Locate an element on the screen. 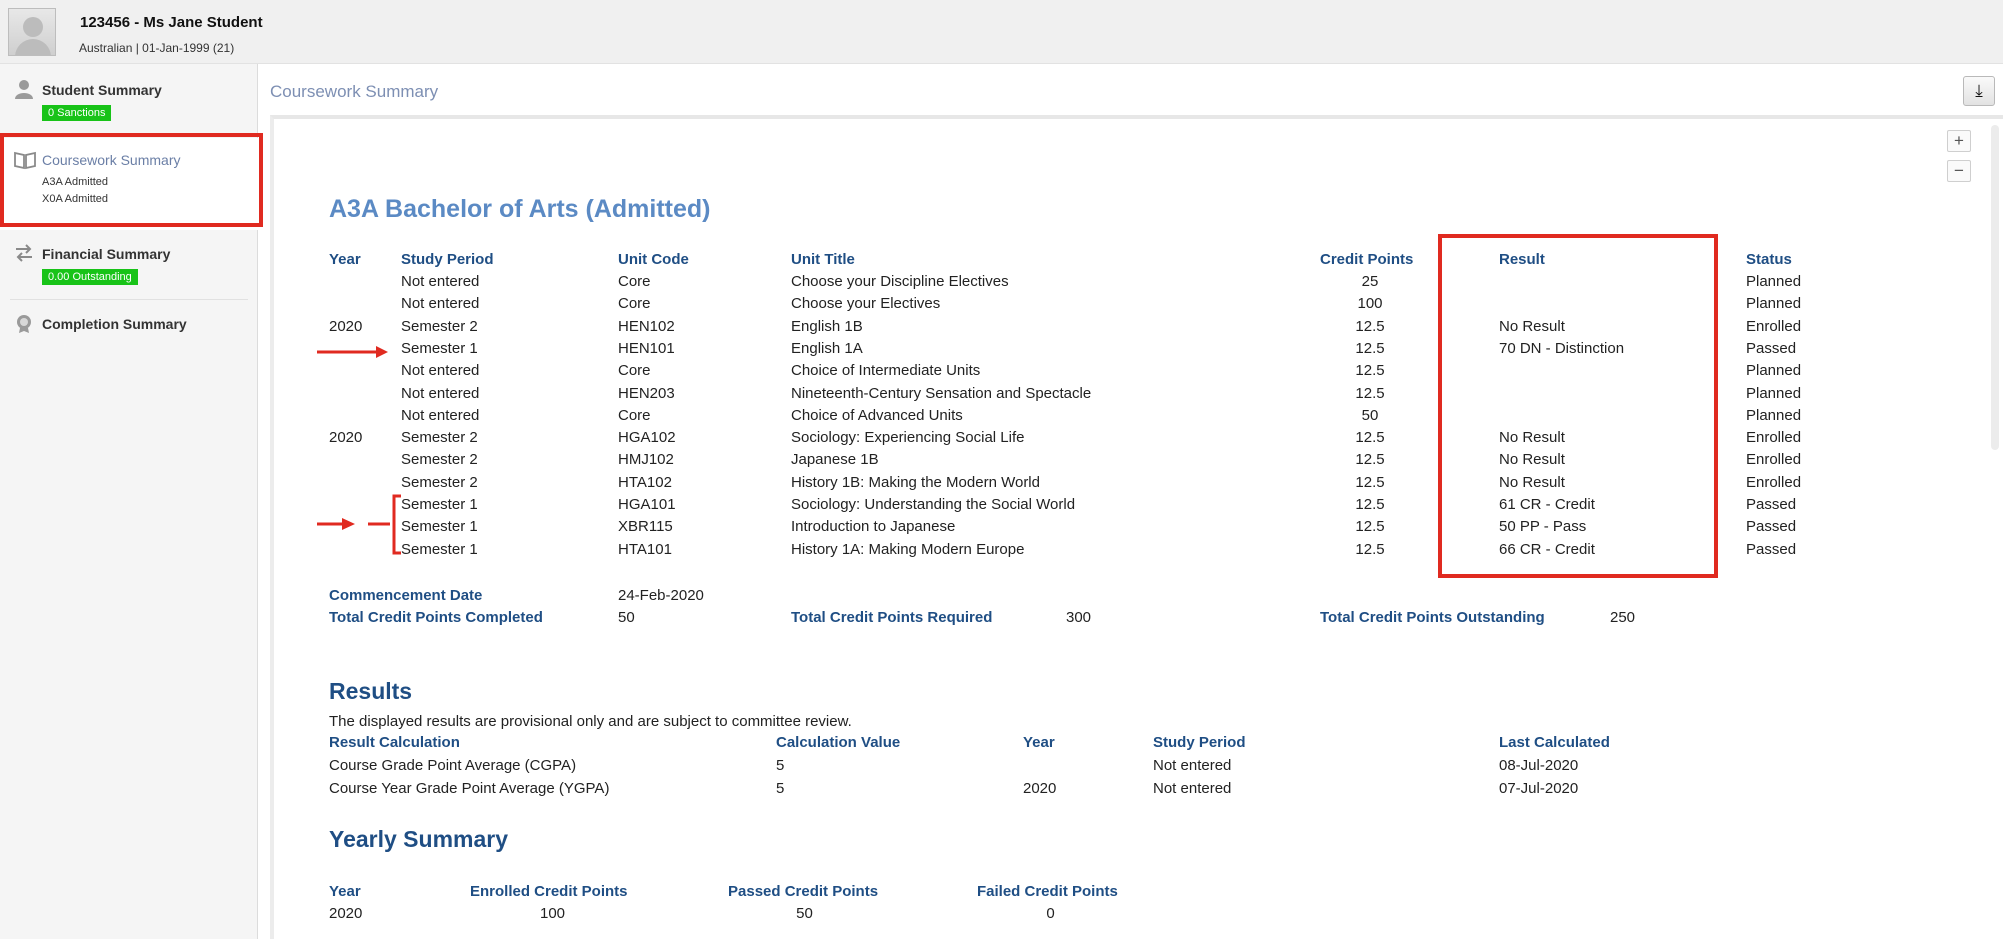  row-unit-code: XBR115 is located at coordinates (645, 527).